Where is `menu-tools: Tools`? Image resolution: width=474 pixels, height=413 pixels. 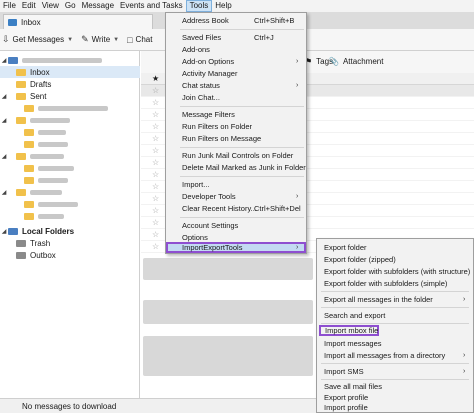 menu-tools: Tools is located at coordinates (199, 6).